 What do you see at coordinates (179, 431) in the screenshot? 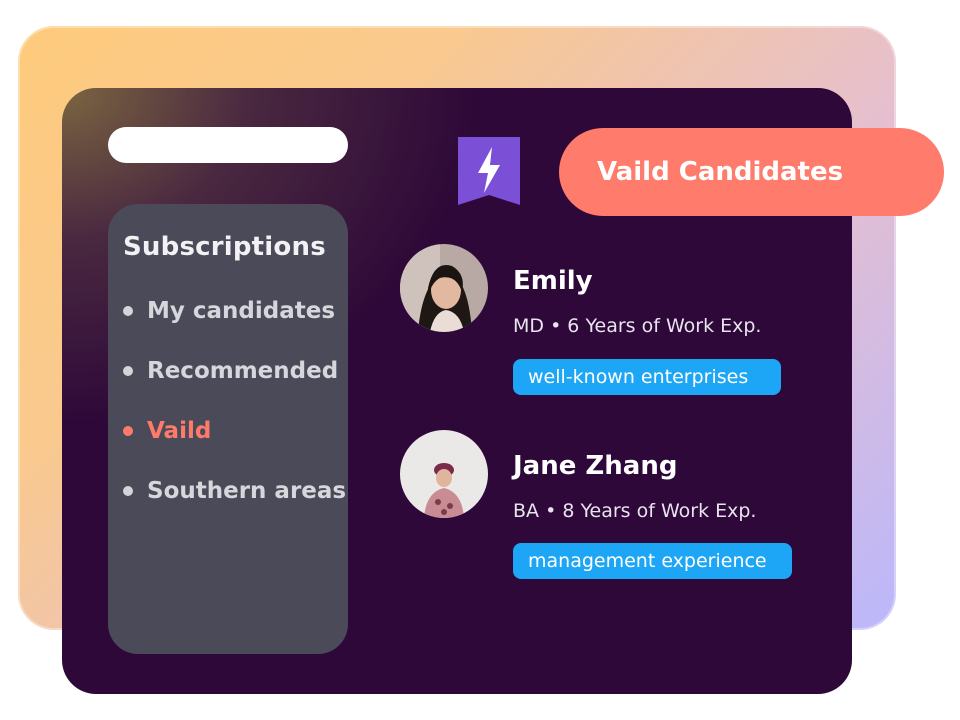
I see `sidebar-item-label: Vaild` at bounding box center [179, 431].